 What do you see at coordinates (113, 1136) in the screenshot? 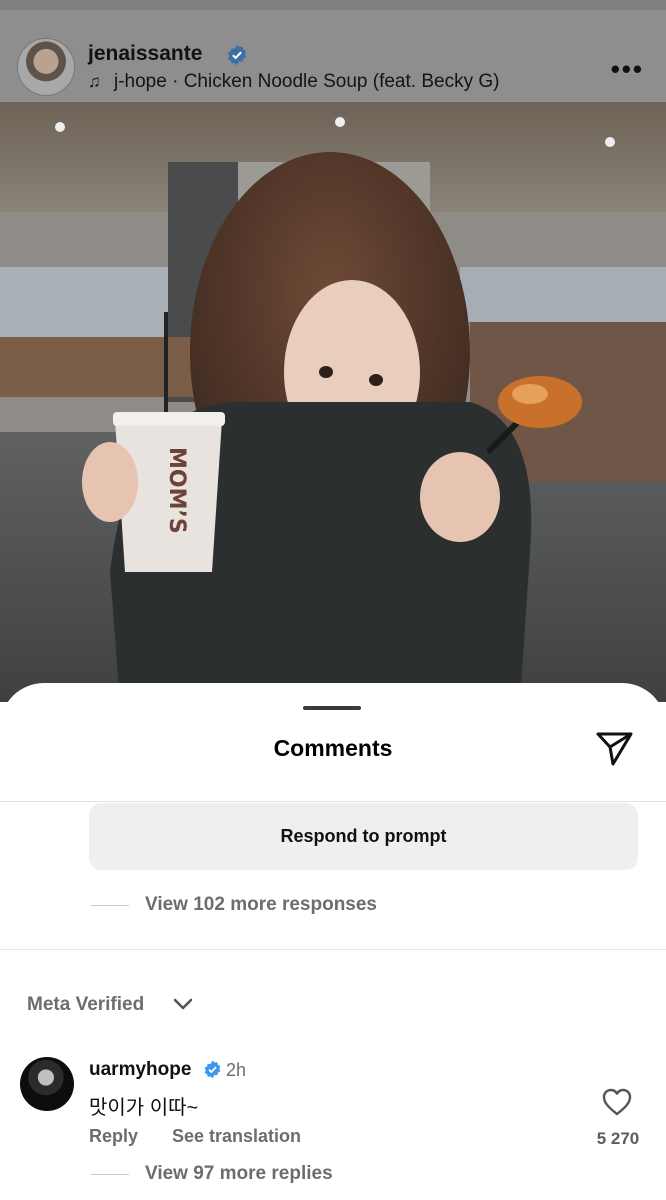
I see `reply-button: Reply` at bounding box center [113, 1136].